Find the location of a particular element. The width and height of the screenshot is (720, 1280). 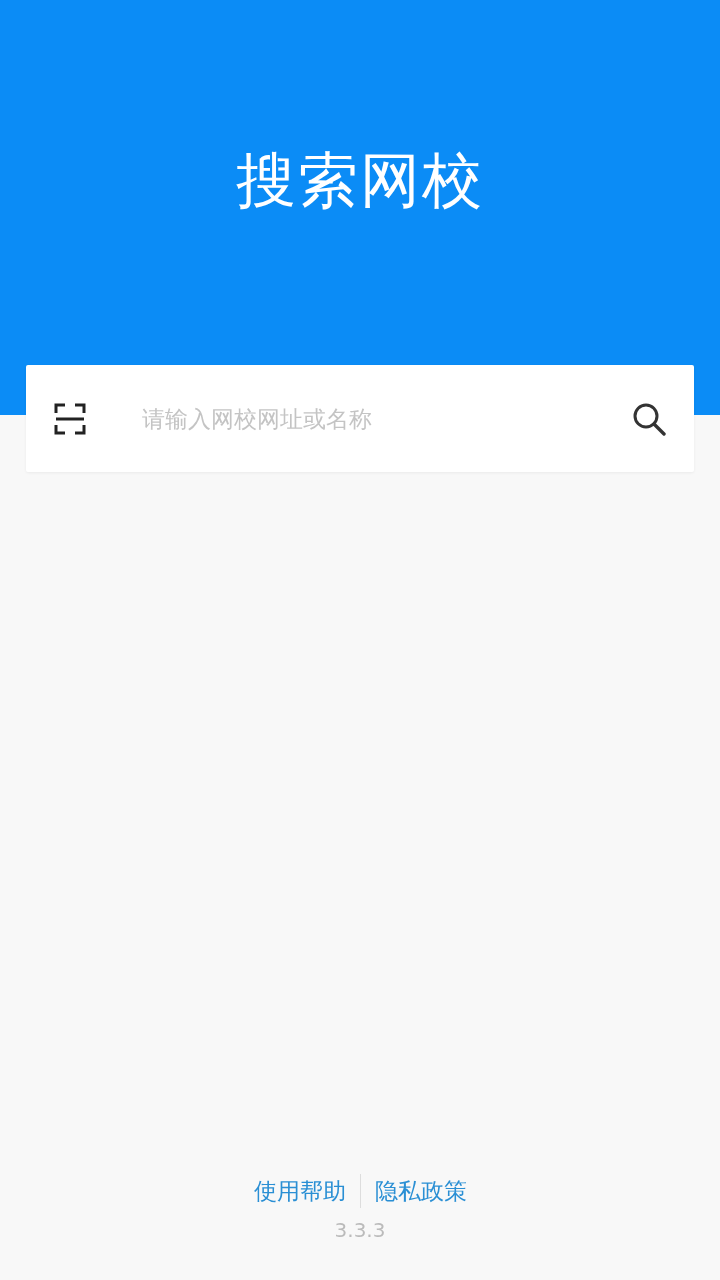

scan-icon is located at coordinates (70, 418).